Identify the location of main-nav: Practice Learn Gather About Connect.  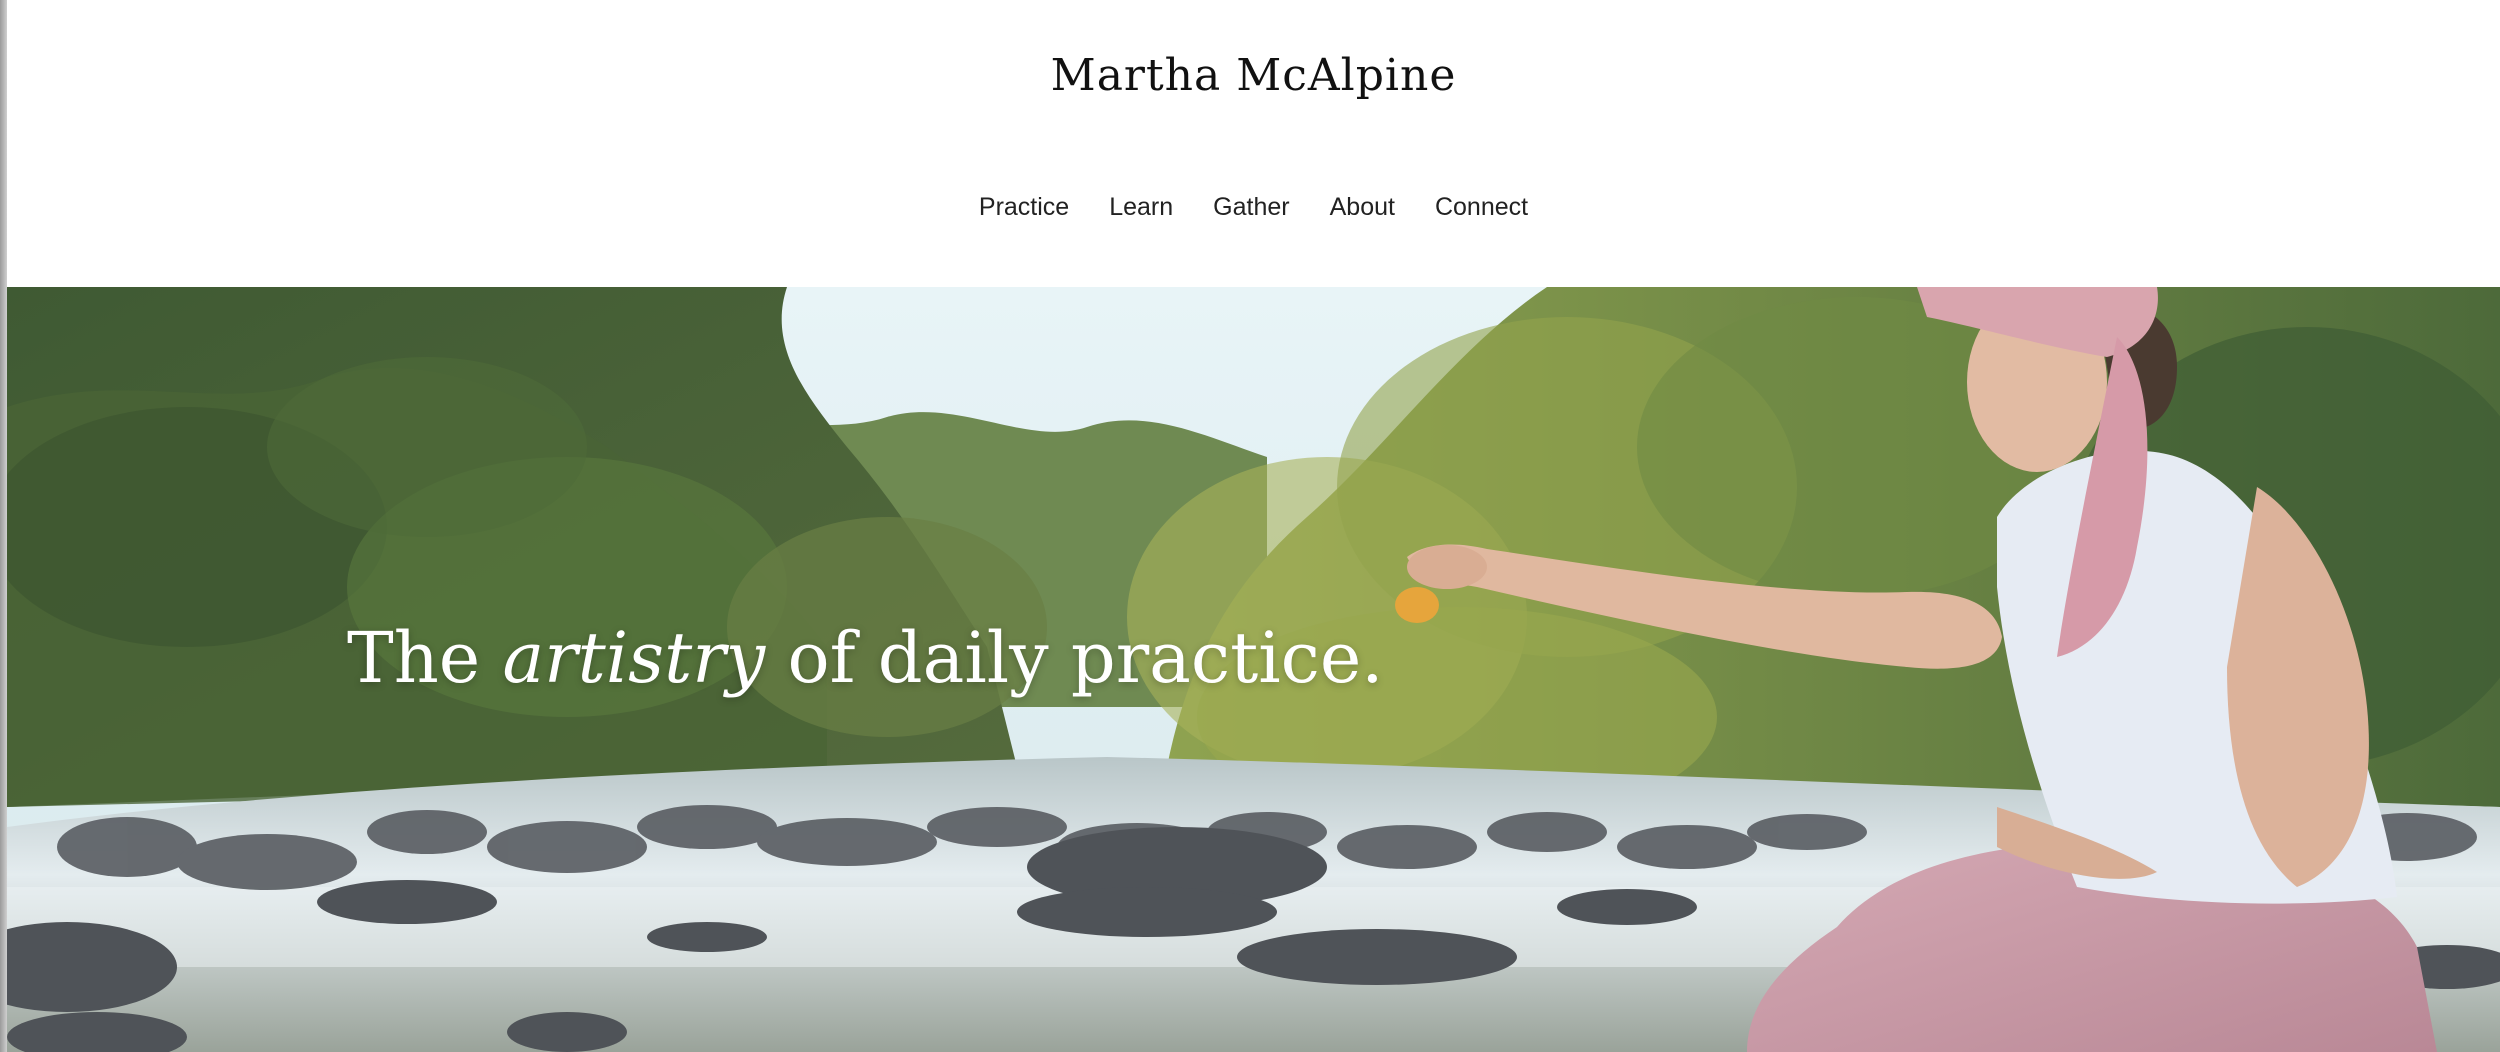
(1253, 207).